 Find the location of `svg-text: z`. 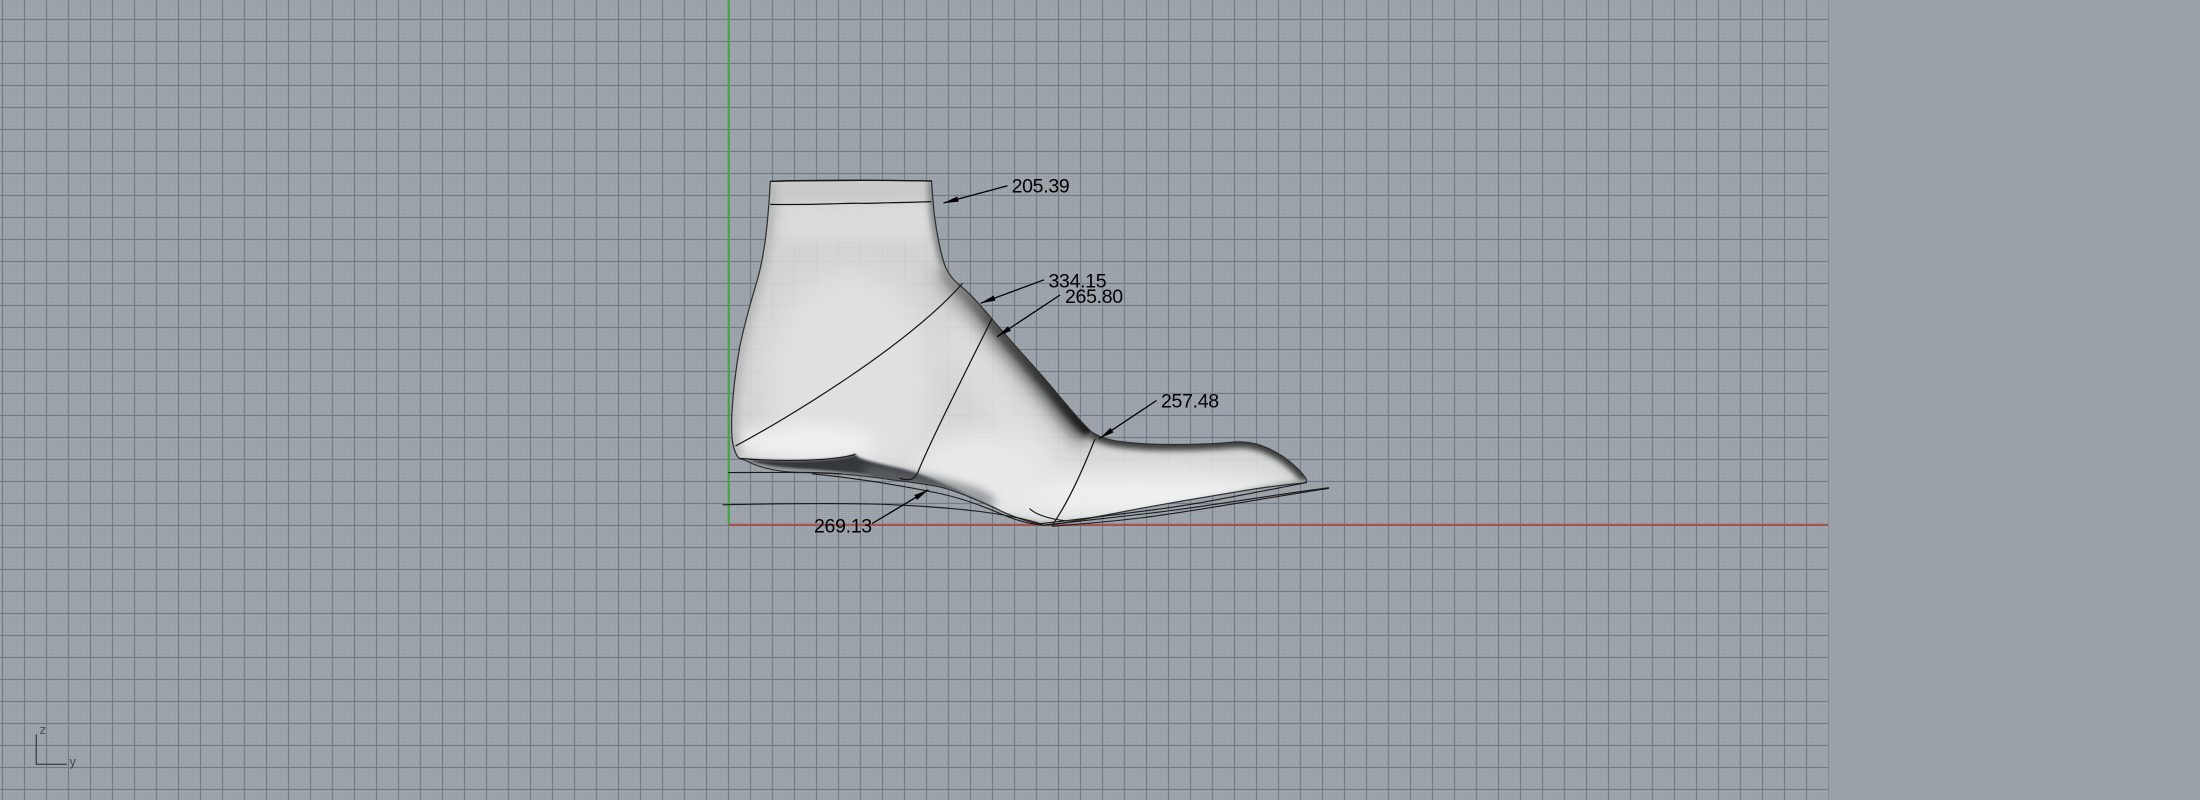

svg-text: z is located at coordinates (43, 729).